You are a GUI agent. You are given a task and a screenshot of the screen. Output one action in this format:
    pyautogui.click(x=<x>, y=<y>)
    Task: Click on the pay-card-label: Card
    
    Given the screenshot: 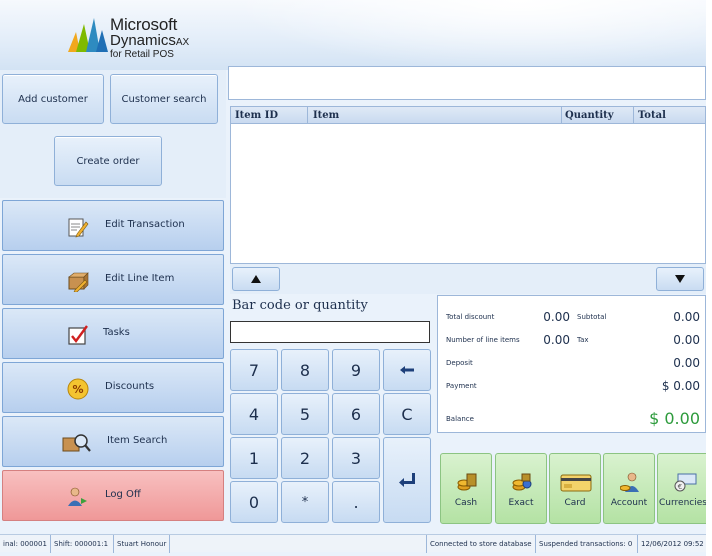 What is the action you would take?
    pyautogui.click(x=575, y=503)
    